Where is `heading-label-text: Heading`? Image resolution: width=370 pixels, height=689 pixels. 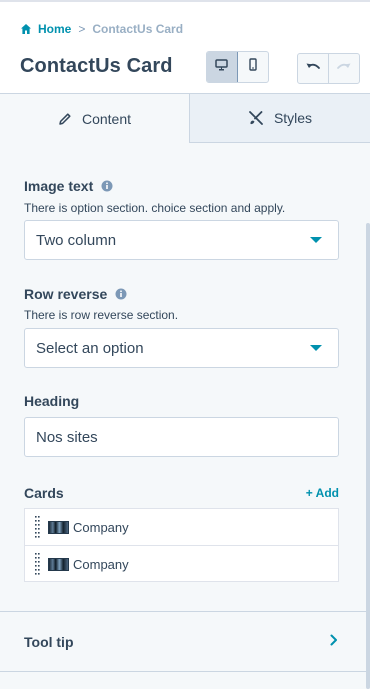
heading-label-text: Heading is located at coordinates (52, 401).